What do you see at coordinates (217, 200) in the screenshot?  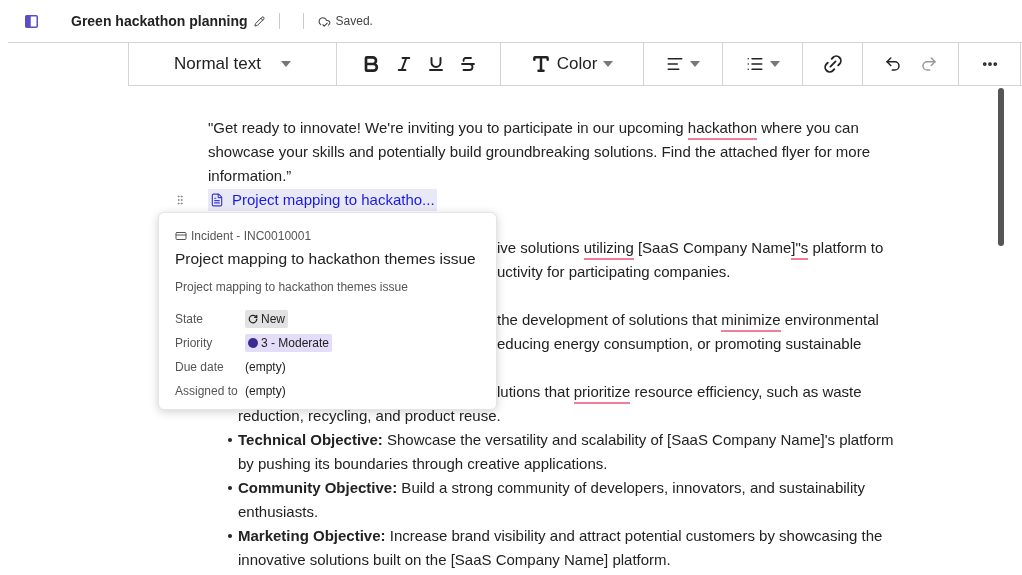 I see `document-icon` at bounding box center [217, 200].